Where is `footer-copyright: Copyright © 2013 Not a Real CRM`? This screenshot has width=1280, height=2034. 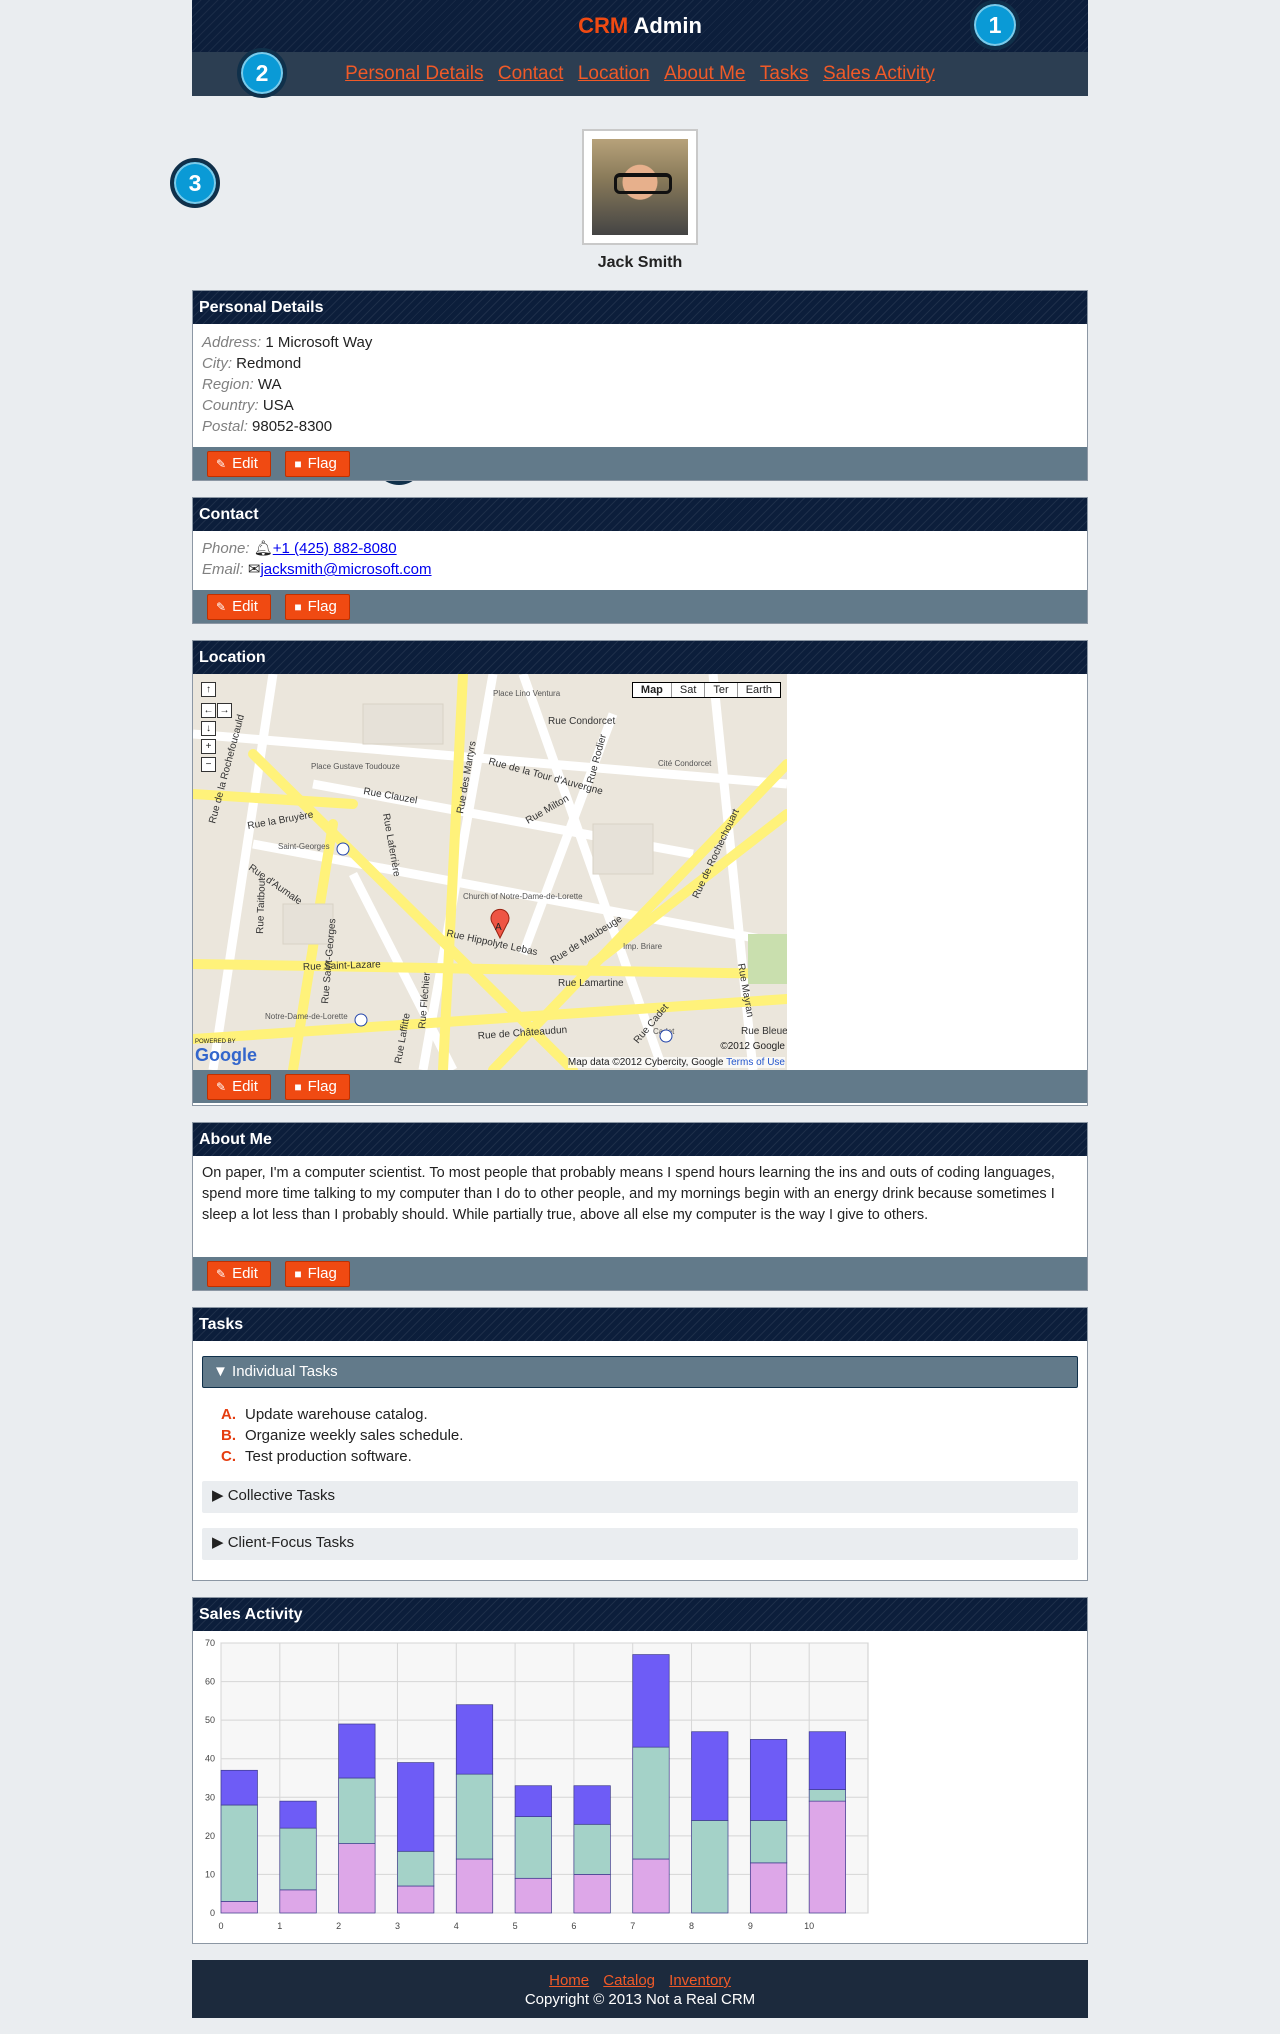 footer-copyright: Copyright © 2013 Not a Real CRM is located at coordinates (640, 1999).